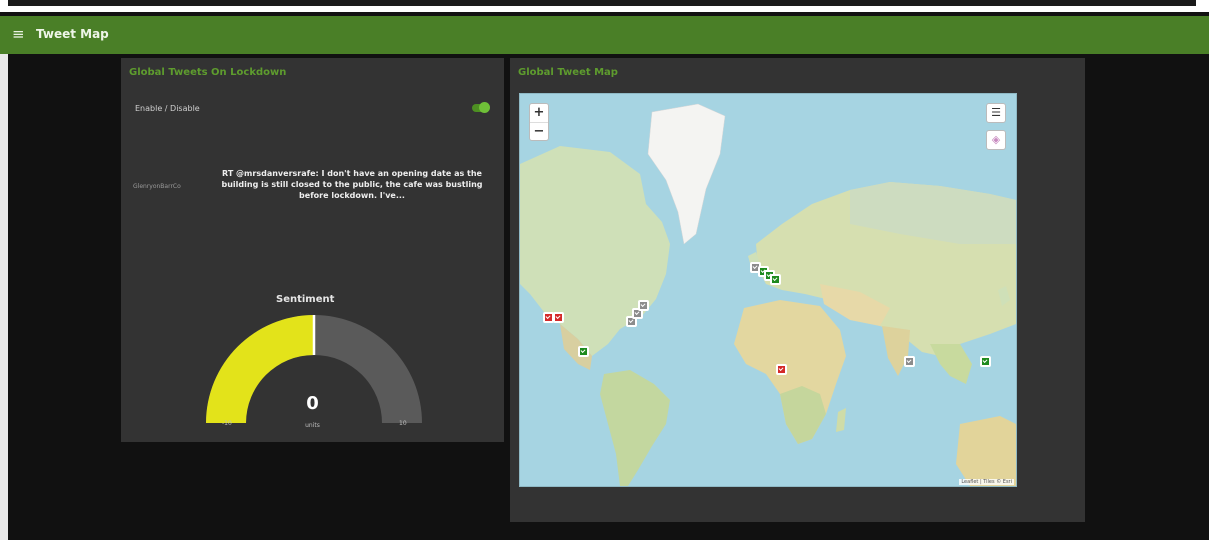 This screenshot has height=540, width=1209. What do you see at coordinates (167, 108) in the screenshot?
I see `toggle-label: Enable / Disable` at bounding box center [167, 108].